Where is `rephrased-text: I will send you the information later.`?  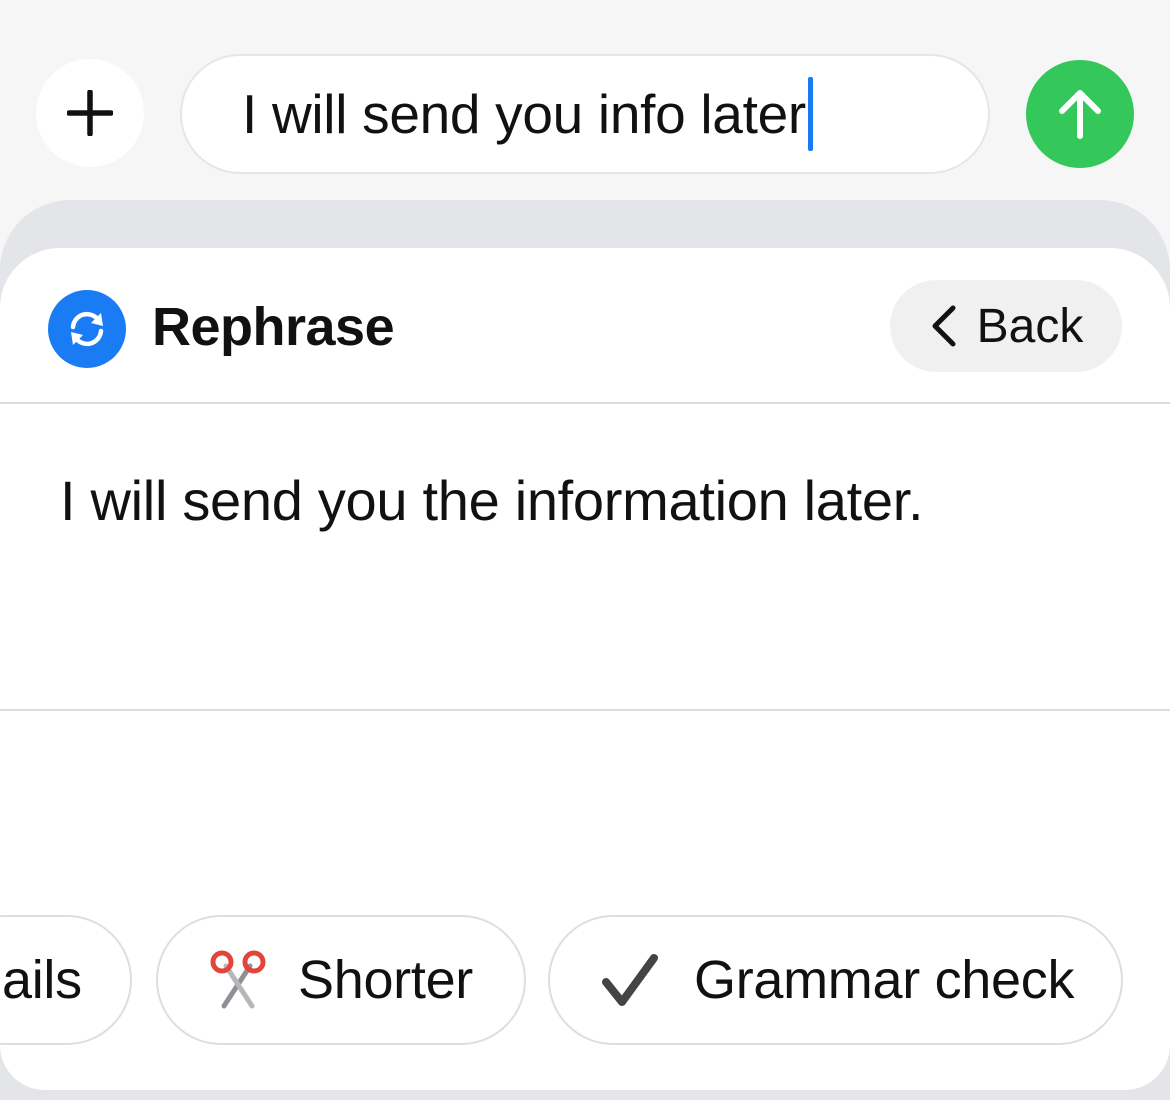 rephrased-text: I will send you the information later. is located at coordinates (492, 500).